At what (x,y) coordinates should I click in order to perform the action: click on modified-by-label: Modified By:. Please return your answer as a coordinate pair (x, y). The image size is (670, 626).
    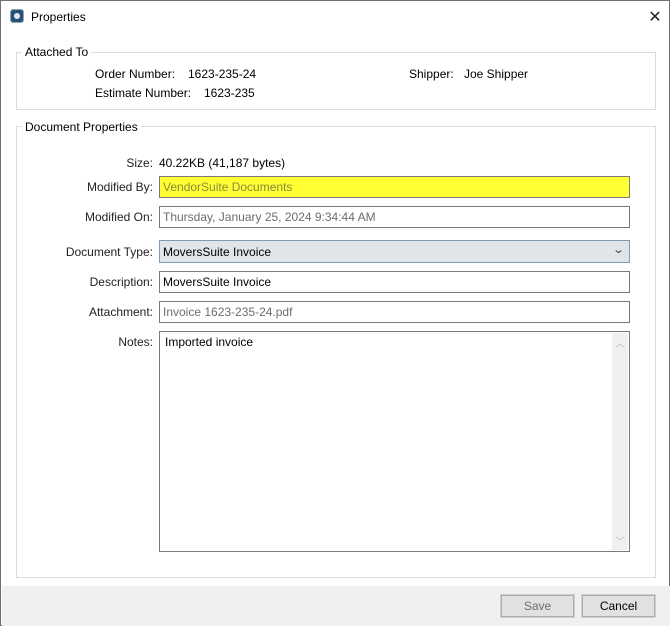
    Looking at the image, I should click on (119, 187).